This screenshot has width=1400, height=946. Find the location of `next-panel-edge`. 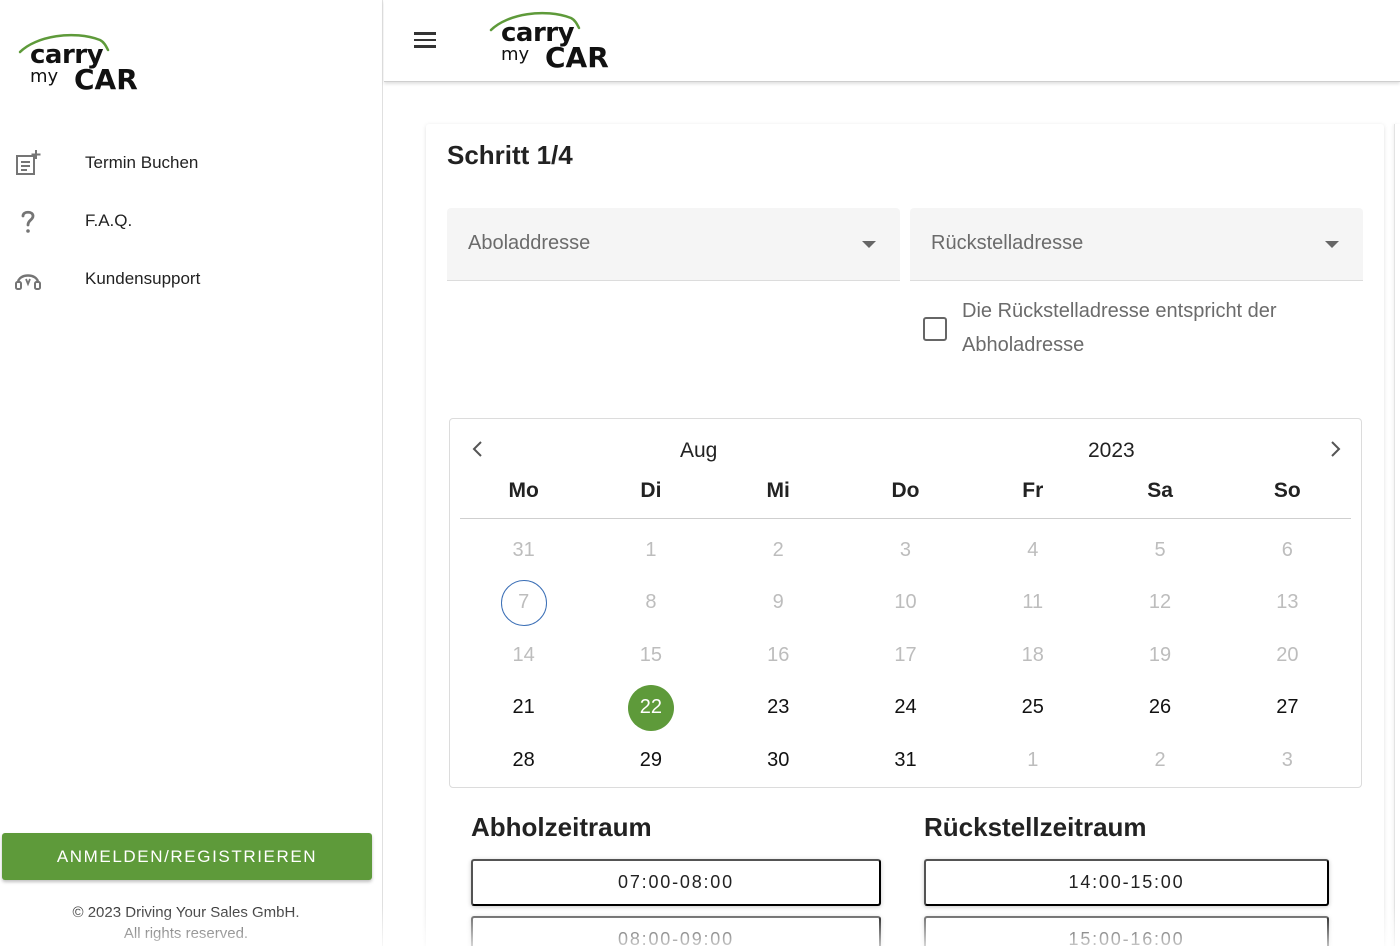

next-panel-edge is located at coordinates (1397, 535).